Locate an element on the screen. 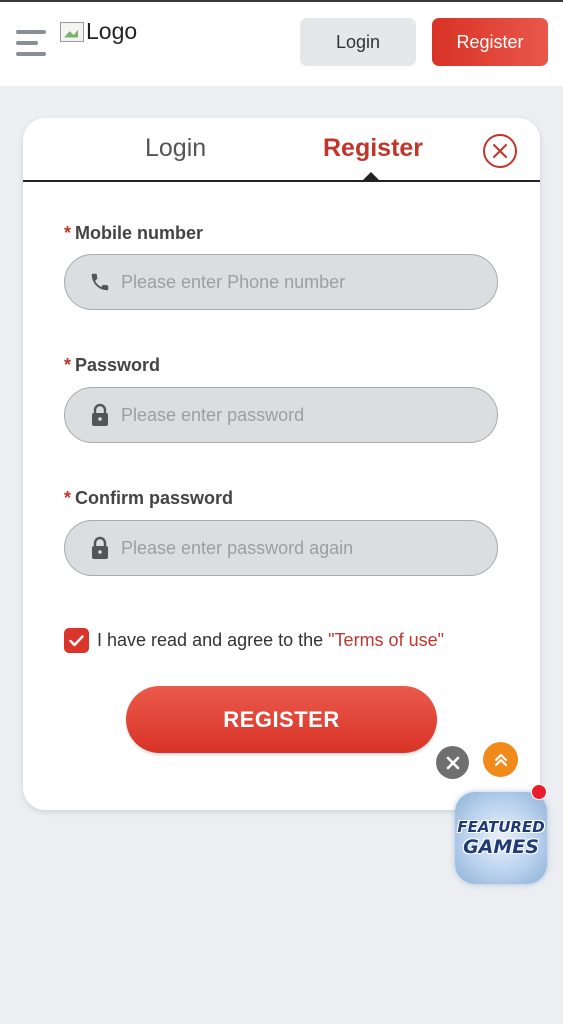 The height and width of the screenshot is (1024, 563). password-label: * Password is located at coordinates (112, 365).